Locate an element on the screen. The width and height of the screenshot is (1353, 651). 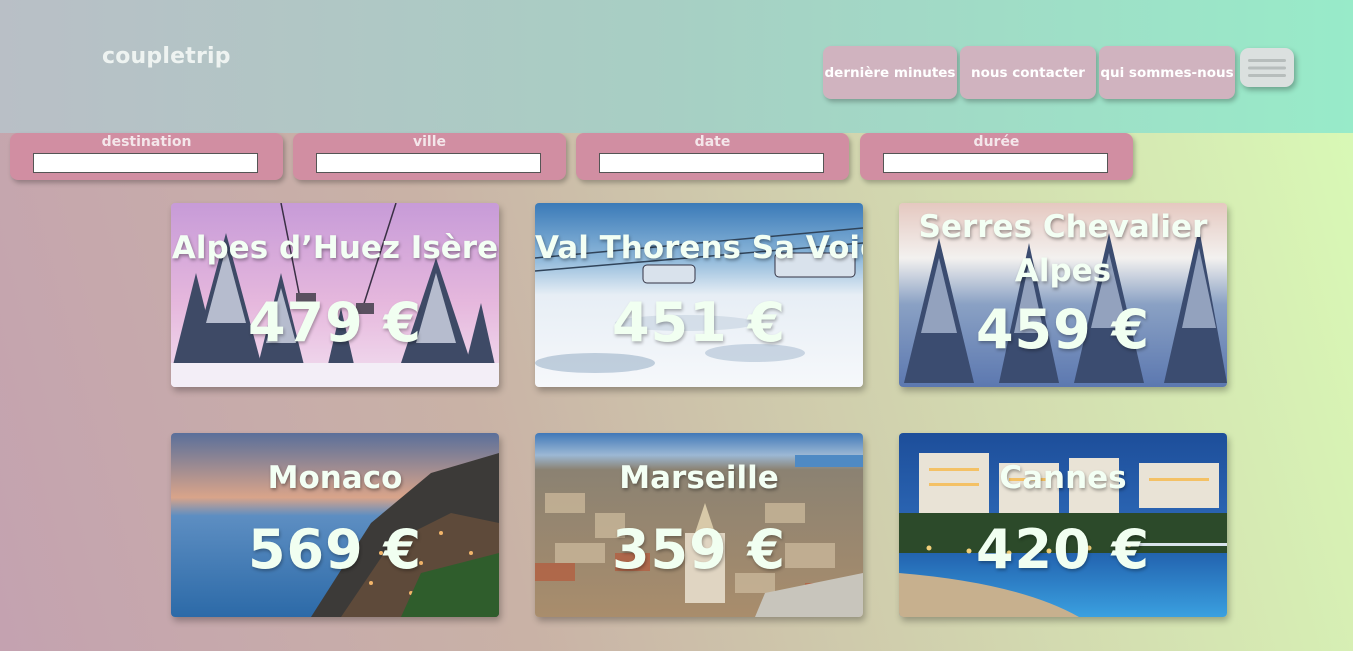
filter-duree: durée is located at coordinates (996, 156).